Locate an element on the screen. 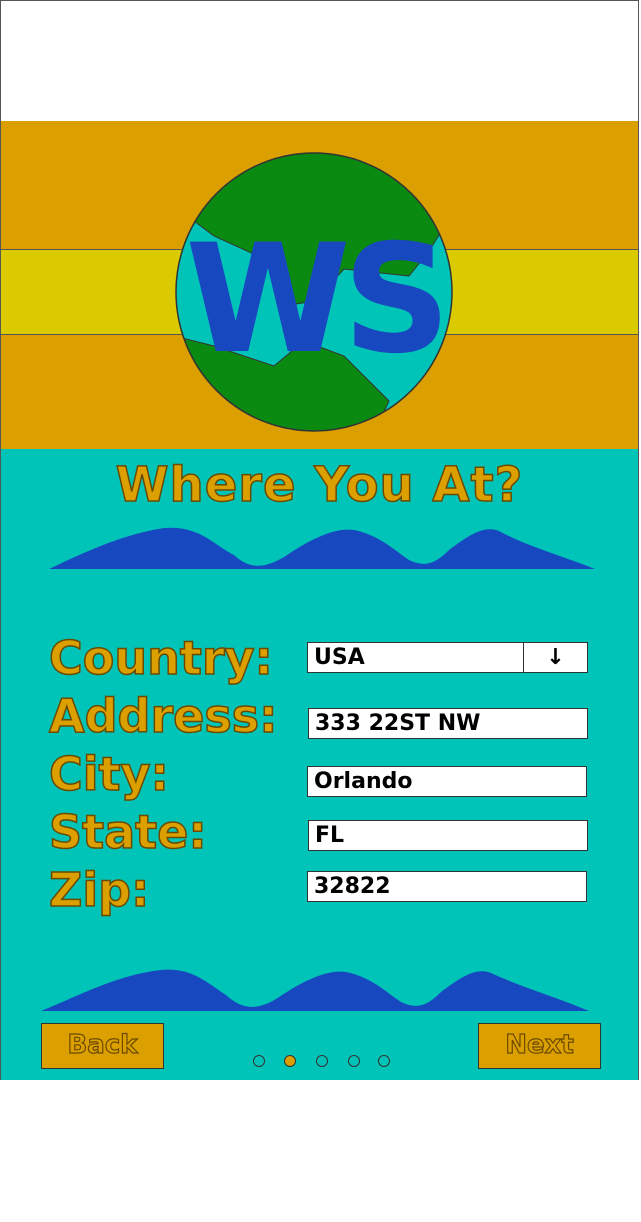  logo-text: WS is located at coordinates (314, 300).